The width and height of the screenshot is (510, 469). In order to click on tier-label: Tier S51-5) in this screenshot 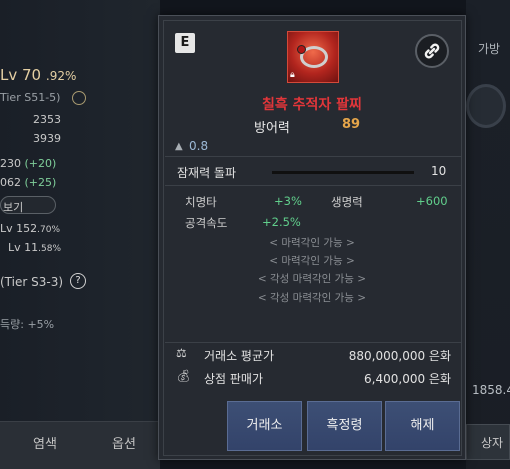, I will do `click(30, 97)`.